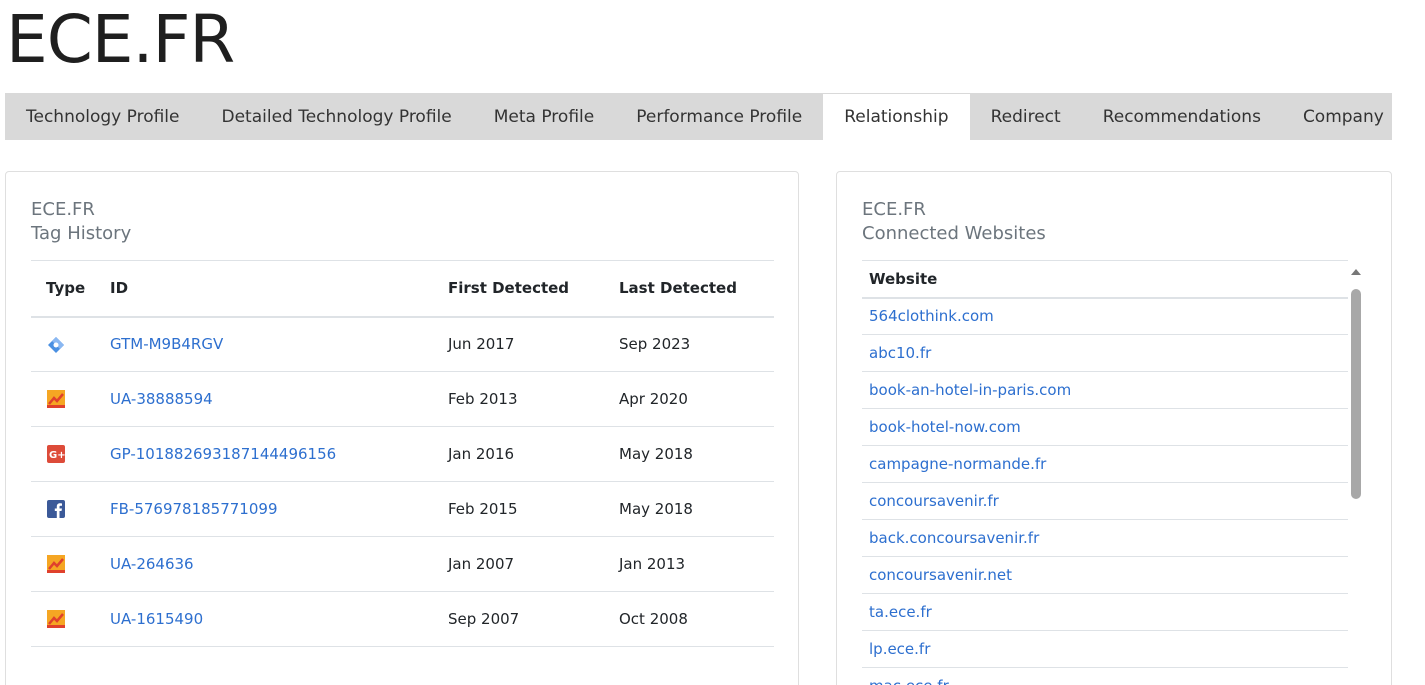 The height and width of the screenshot is (685, 1425). I want to click on first-detected: Jun 2017, so click(533, 344).